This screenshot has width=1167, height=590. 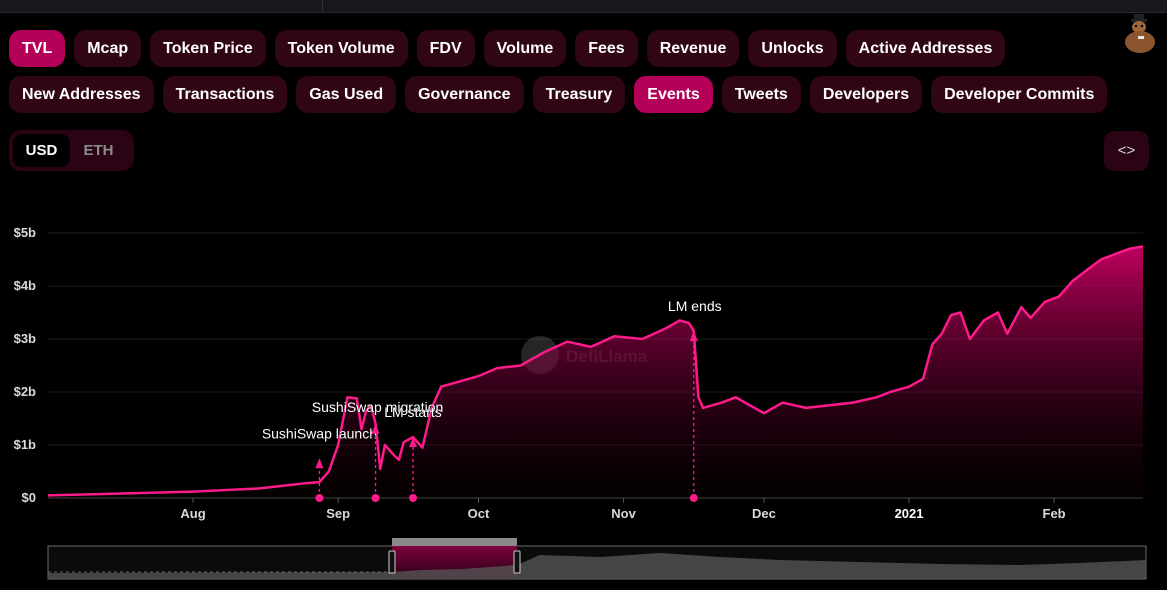 What do you see at coordinates (98, 150) in the screenshot?
I see `denomination-eth-button: ETH` at bounding box center [98, 150].